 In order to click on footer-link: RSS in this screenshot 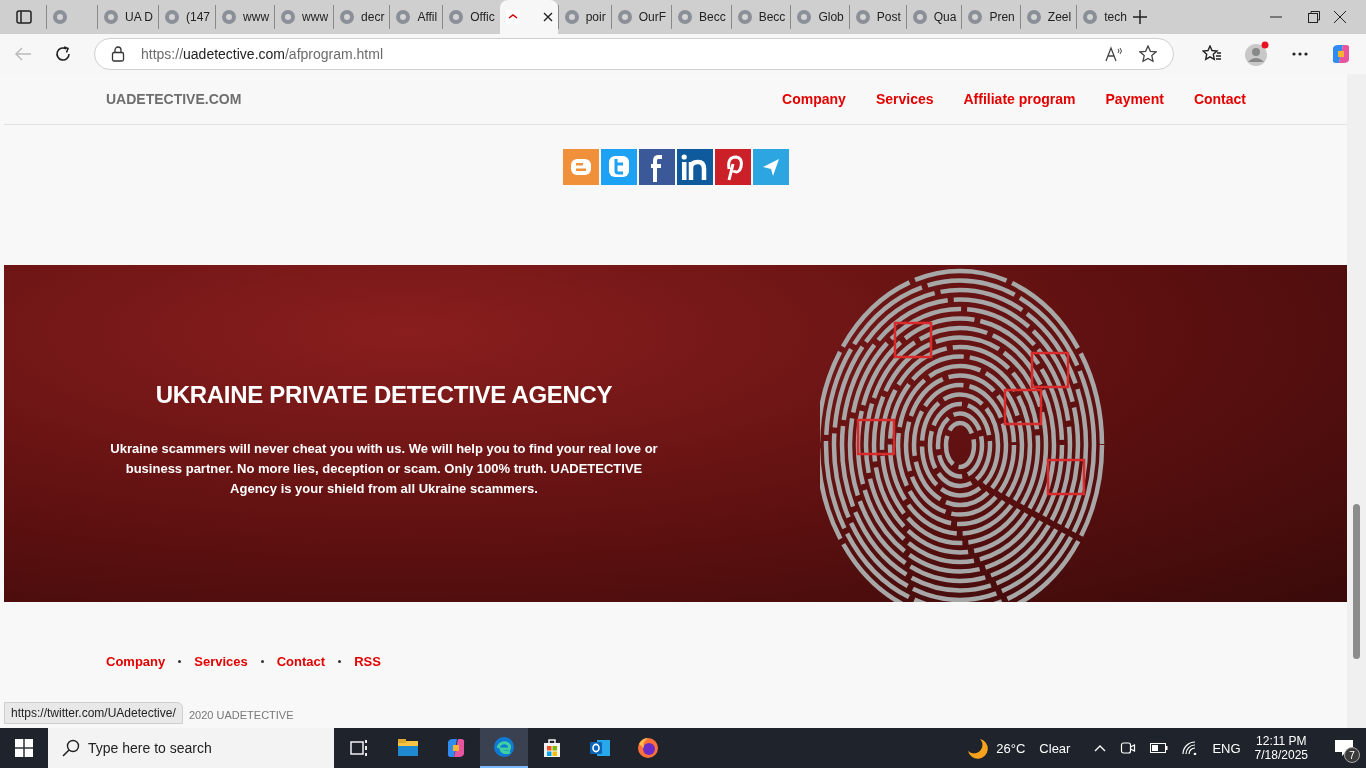, I will do `click(367, 661)`.